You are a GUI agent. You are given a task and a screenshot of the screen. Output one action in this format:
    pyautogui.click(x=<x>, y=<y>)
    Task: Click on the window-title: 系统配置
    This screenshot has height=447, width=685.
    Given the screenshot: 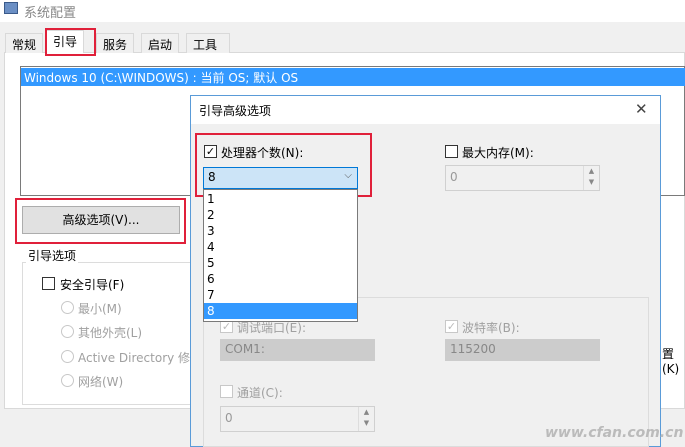 What is the action you would take?
    pyautogui.click(x=50, y=13)
    